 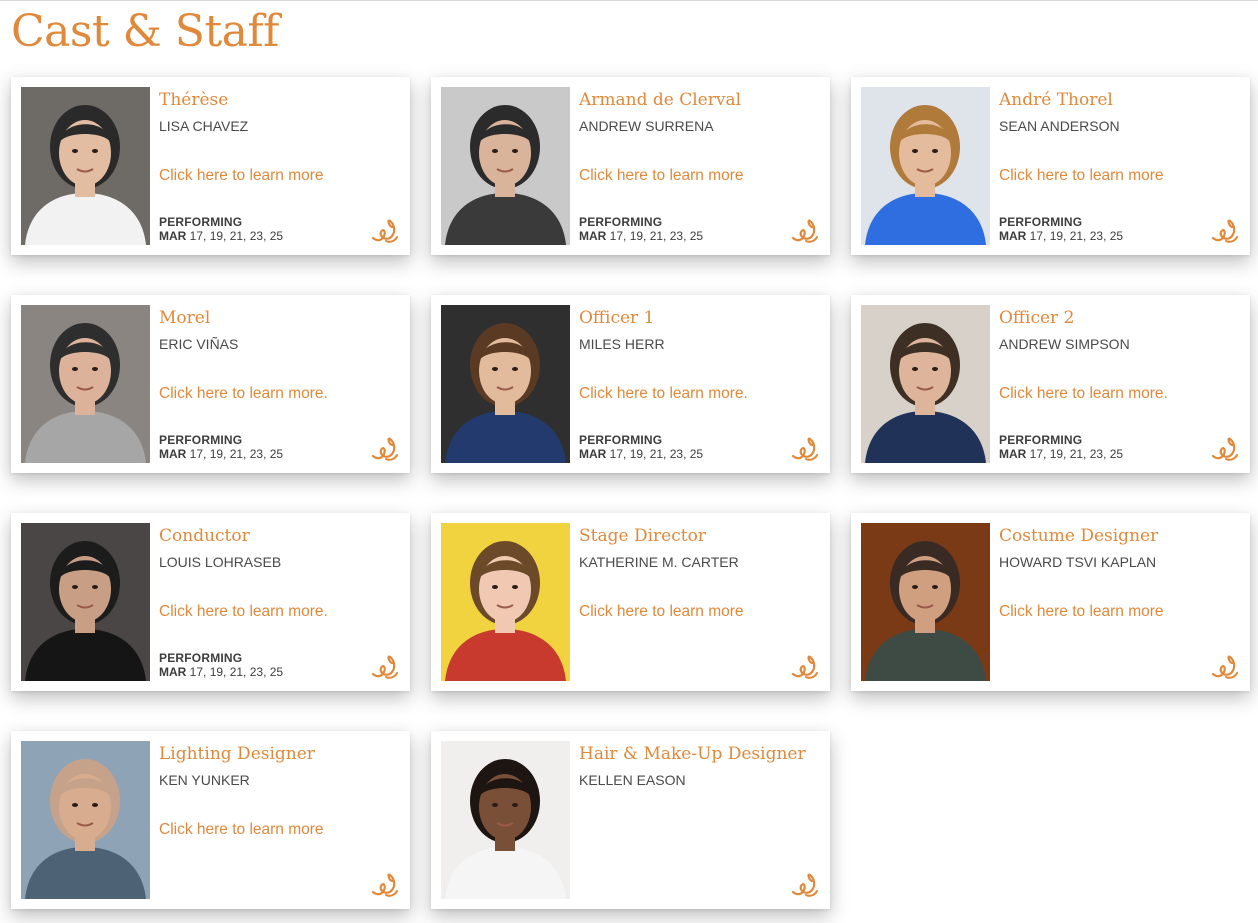 I want to click on role-name: Stage Director, so click(x=700, y=536).